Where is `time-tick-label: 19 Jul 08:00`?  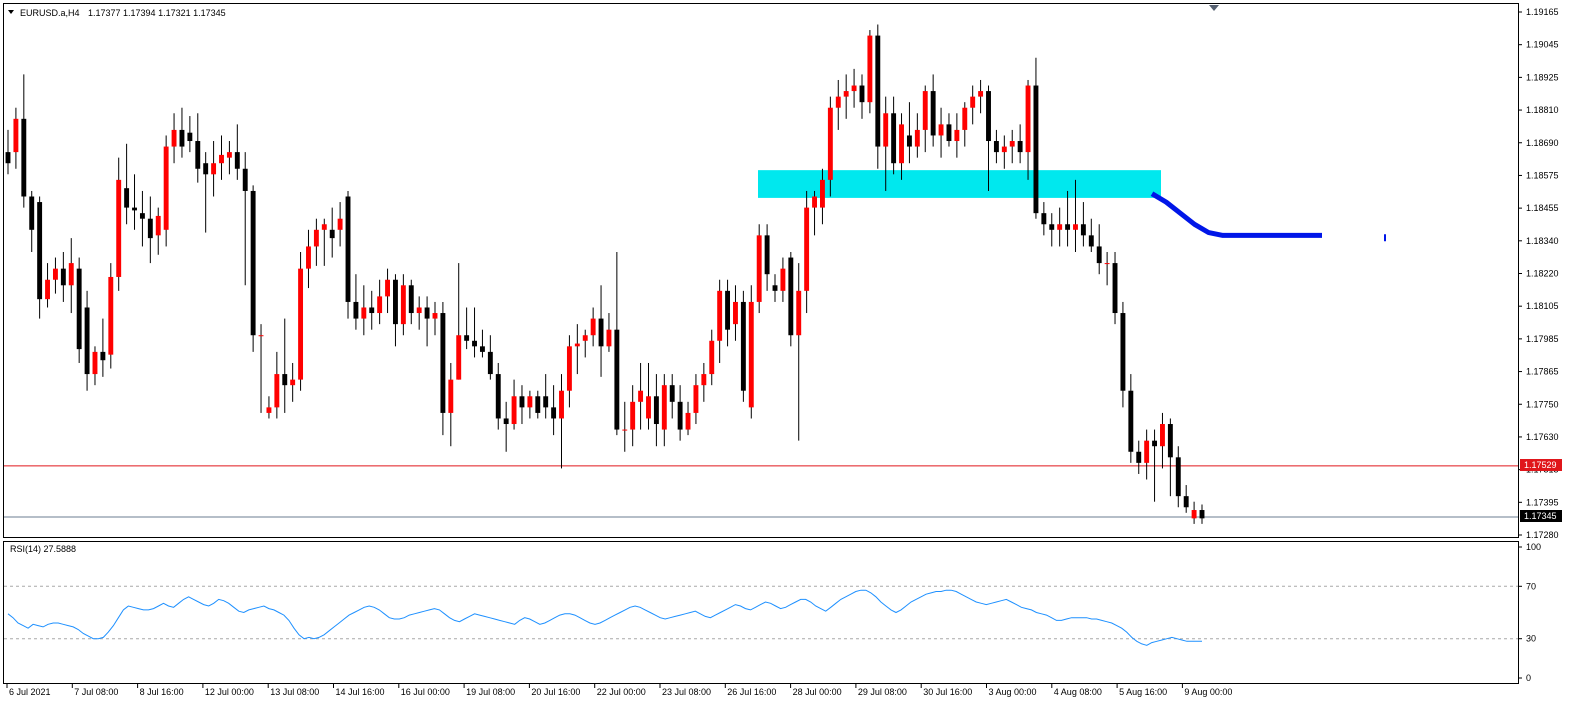
time-tick-label: 19 Jul 08:00 is located at coordinates (490, 692).